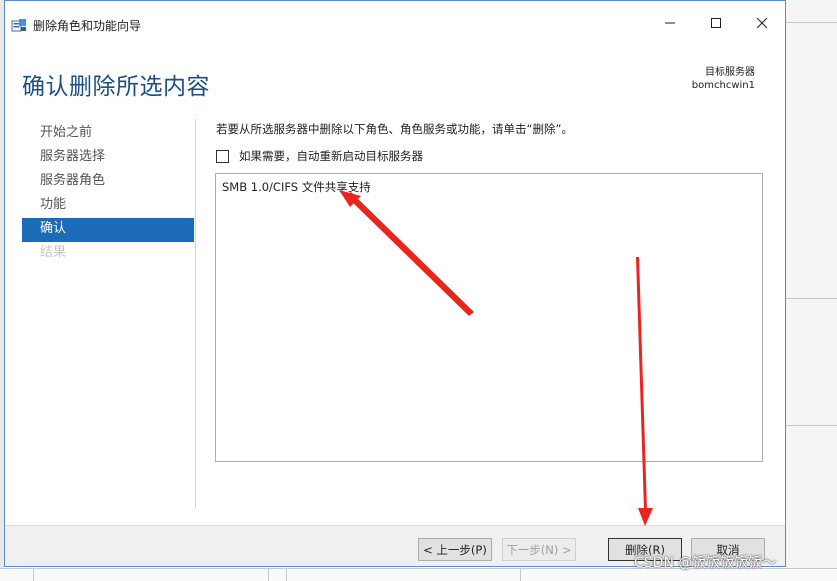 The image size is (837, 581). I want to click on window-title: 删除角色和功能向导, so click(87, 26).